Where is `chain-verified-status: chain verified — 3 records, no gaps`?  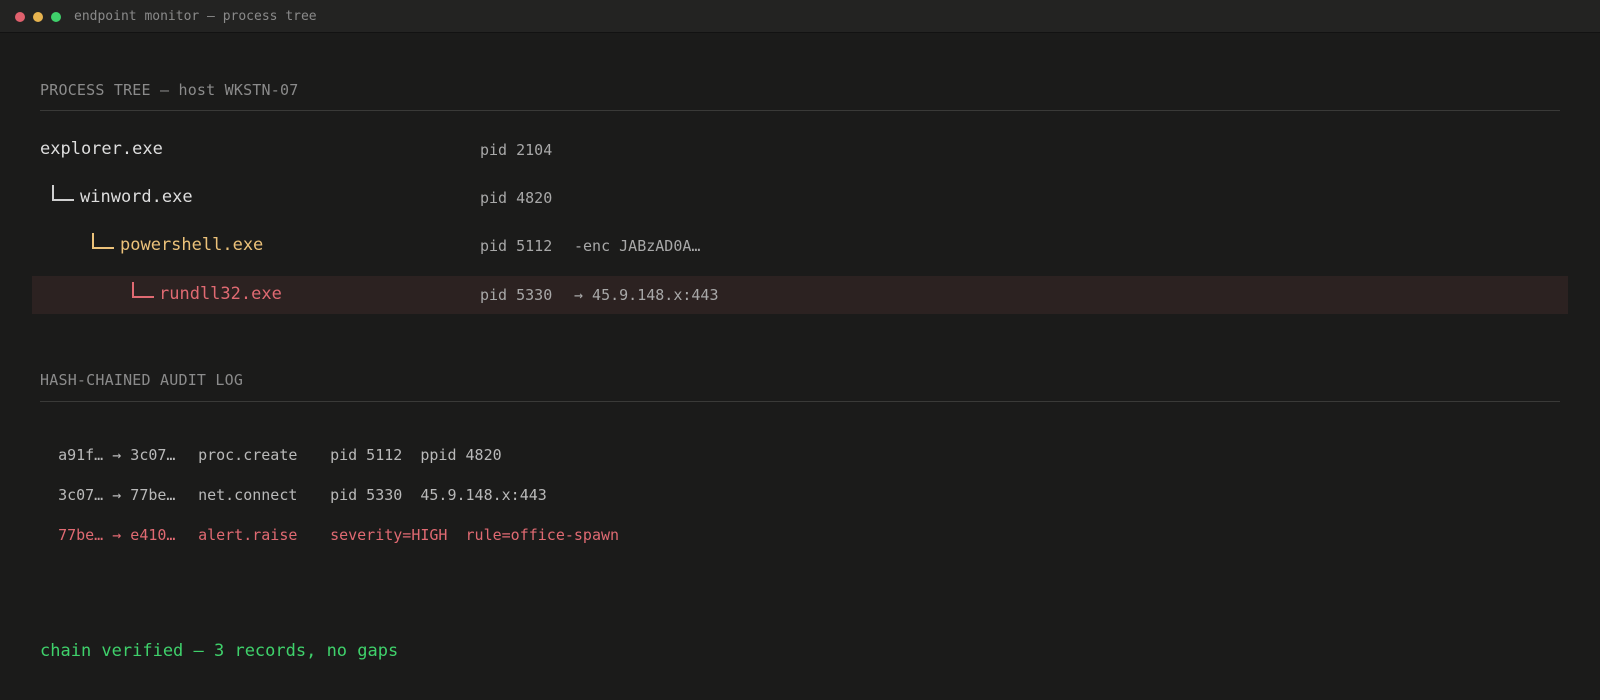 chain-verified-status: chain verified — 3 records, no gaps is located at coordinates (219, 651).